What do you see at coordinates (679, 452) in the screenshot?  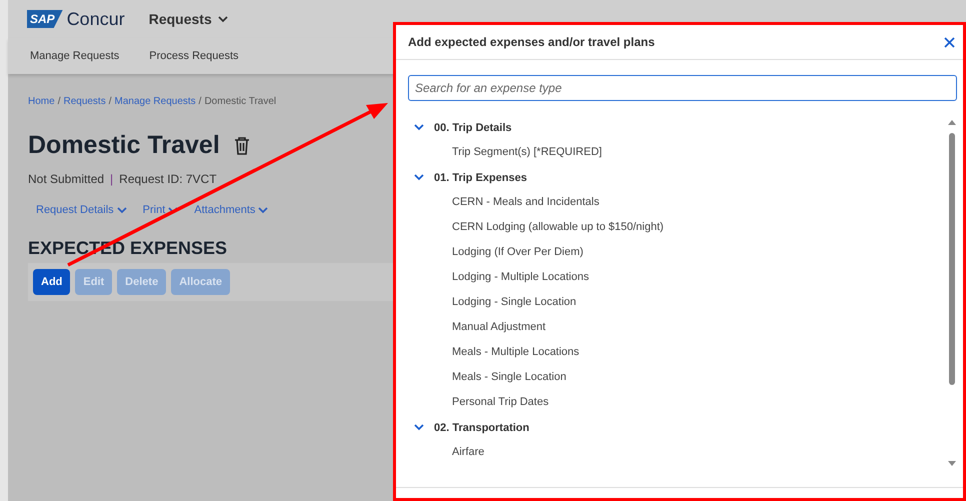 I see `expense-type-item: Airfare` at bounding box center [679, 452].